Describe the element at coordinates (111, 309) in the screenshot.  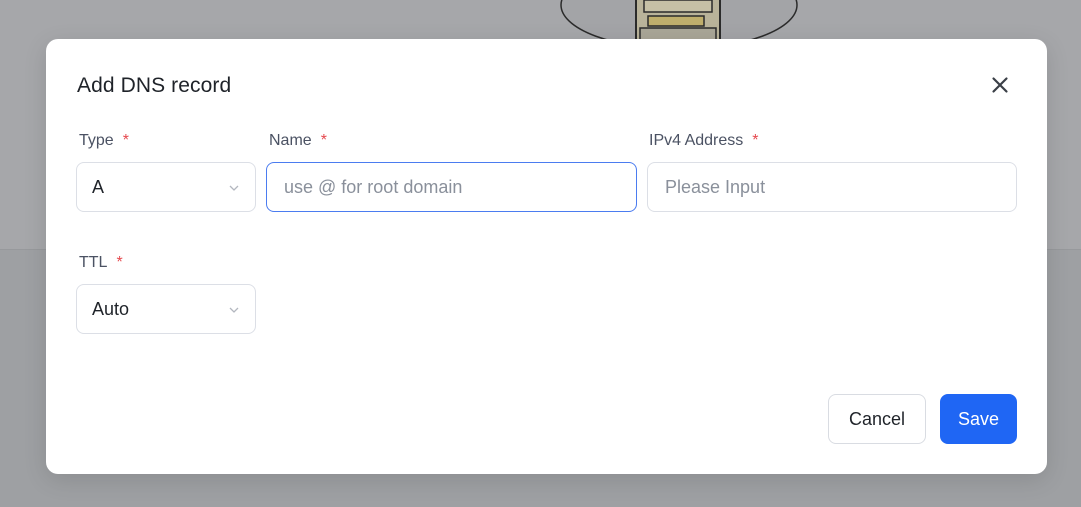
I see `ttl-select-value: Auto` at that location.